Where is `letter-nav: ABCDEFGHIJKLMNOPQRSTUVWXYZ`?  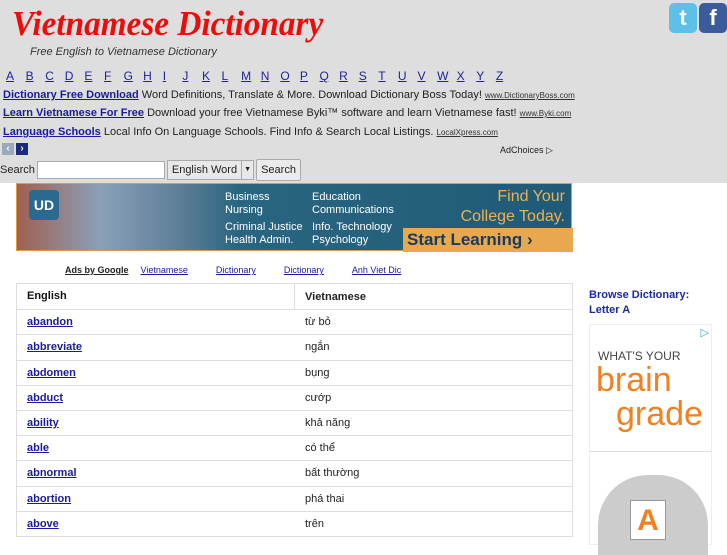 letter-nav: ABCDEFGHIJKLMNOPQRSTUVWXYZ is located at coordinates (260, 76).